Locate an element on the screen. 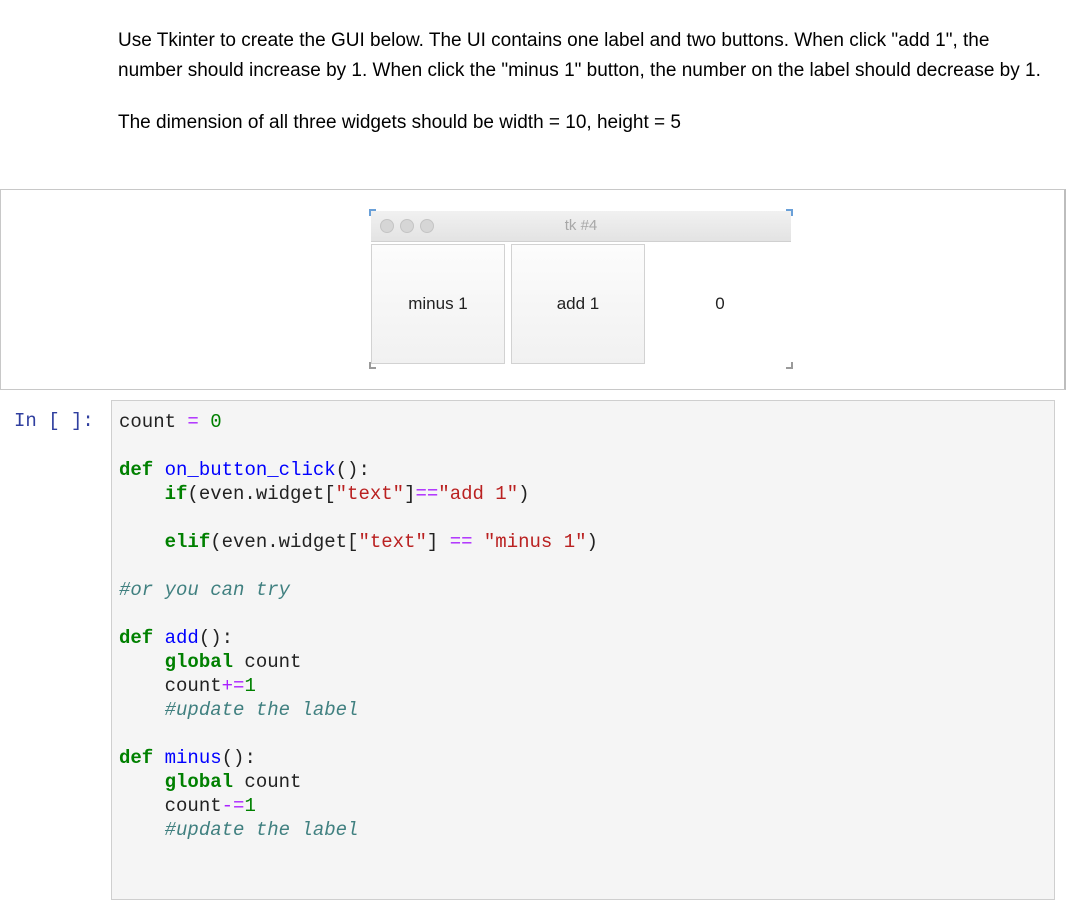 The image size is (1090, 904). cell-prompt: In [ ]: is located at coordinates (54, 421).